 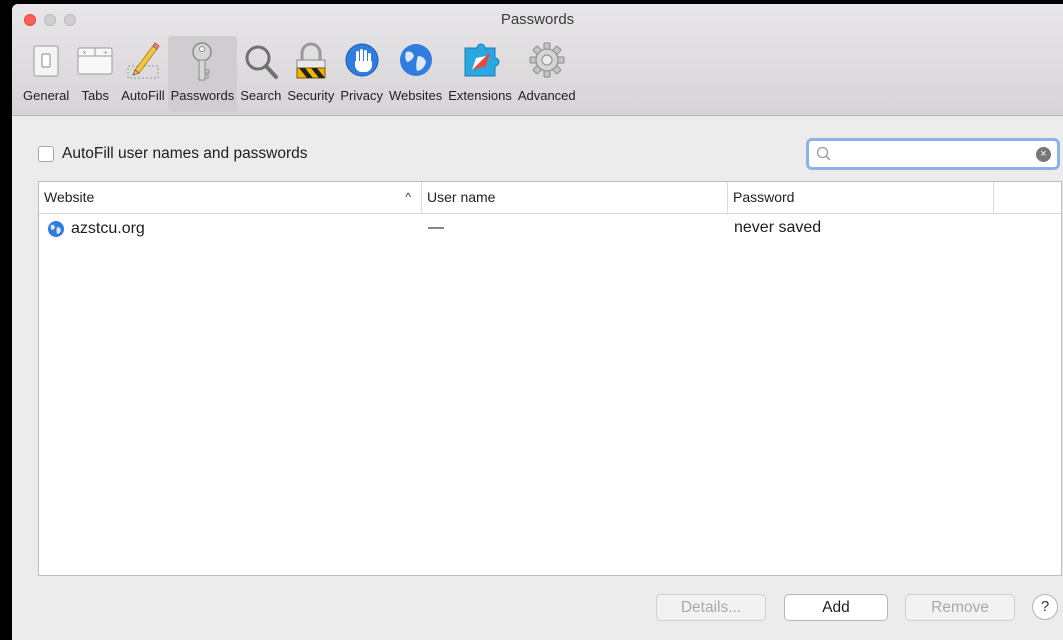 I want to click on tab-advanced-label: Advanced, so click(x=546, y=95).